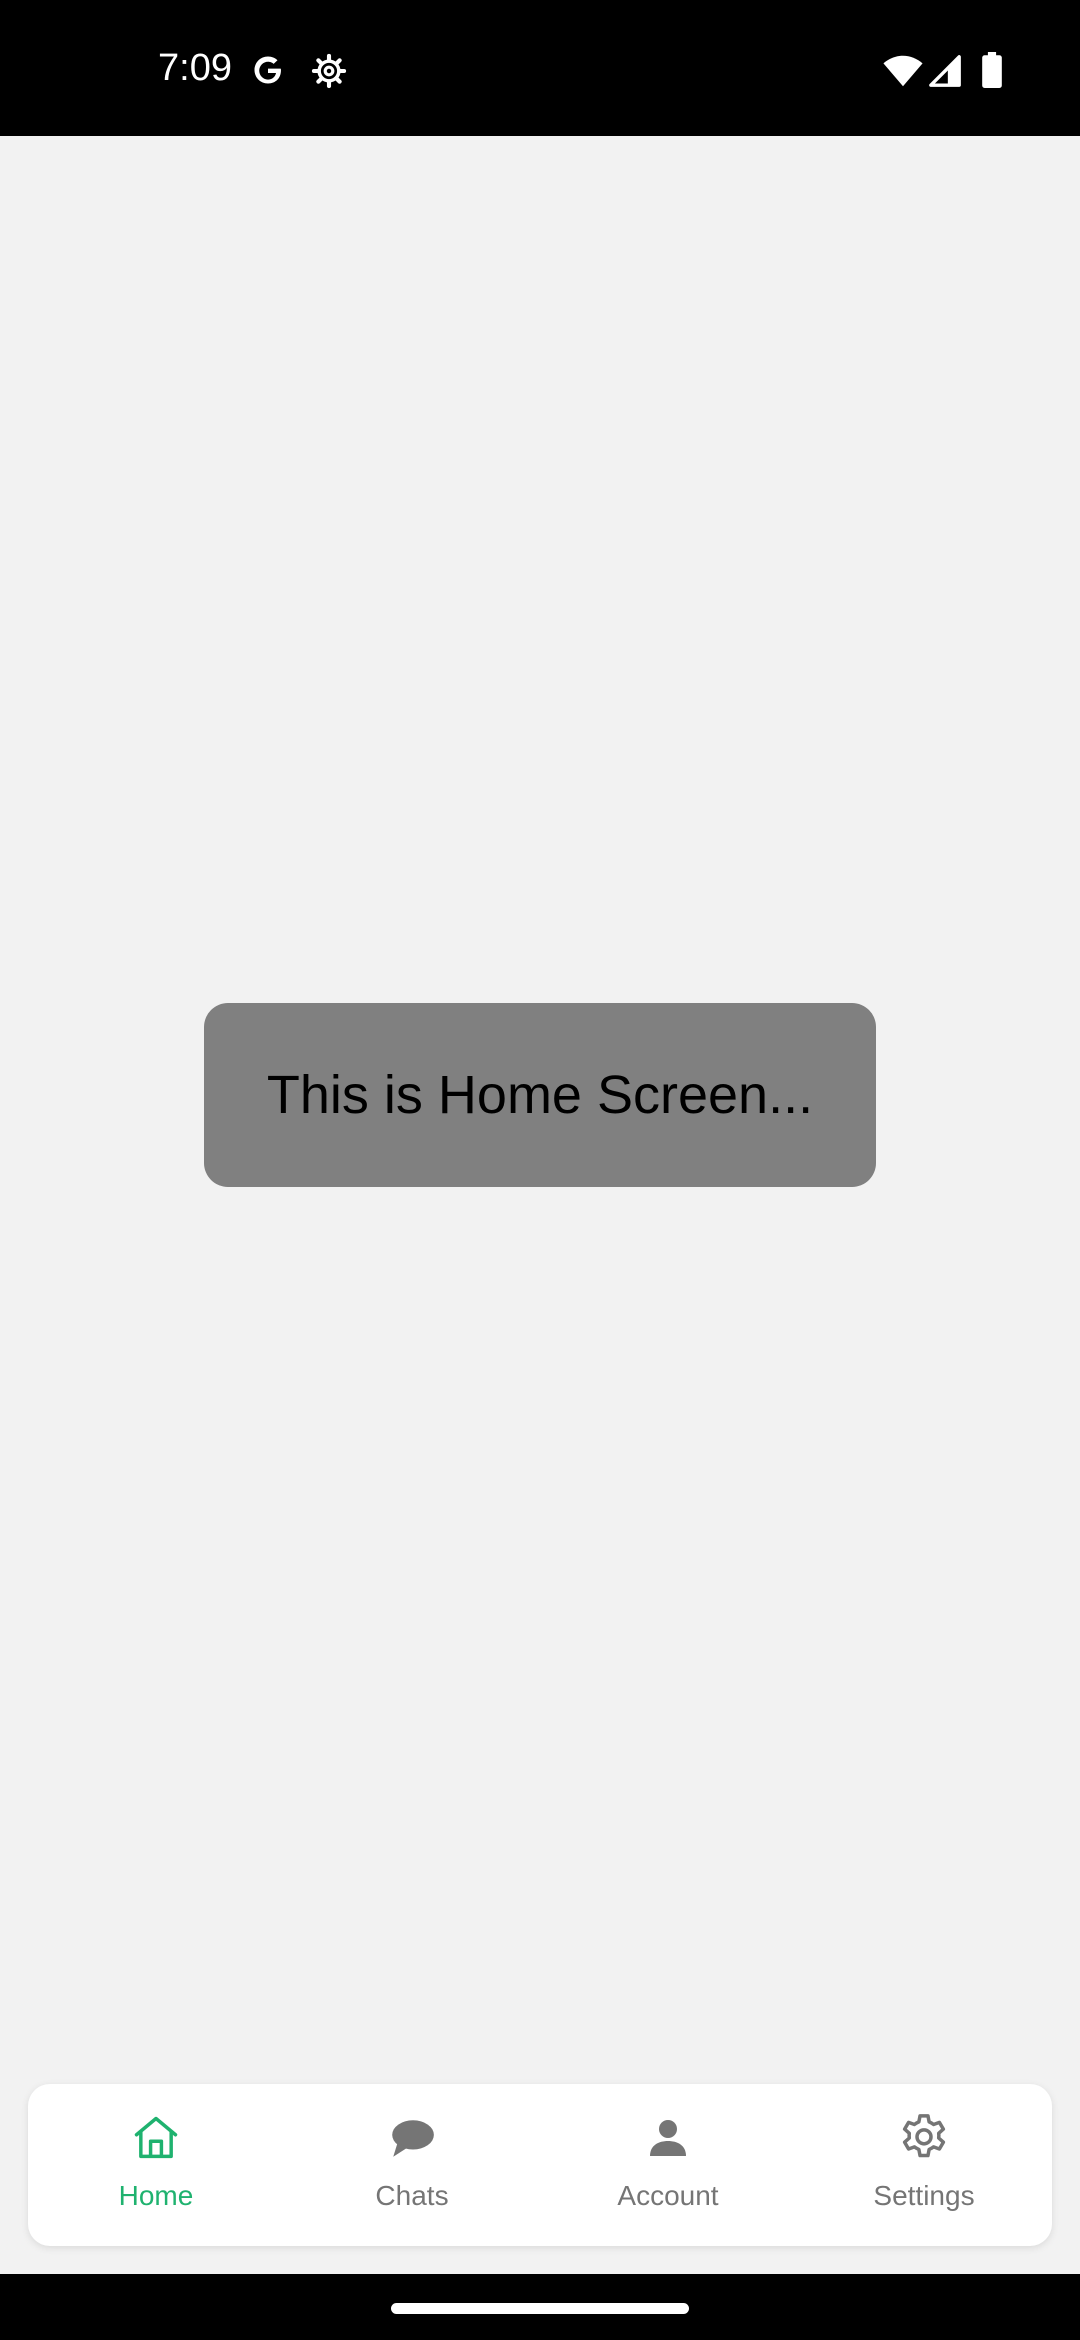  What do you see at coordinates (412, 2195) in the screenshot?
I see `nav-label-chats: Chats` at bounding box center [412, 2195].